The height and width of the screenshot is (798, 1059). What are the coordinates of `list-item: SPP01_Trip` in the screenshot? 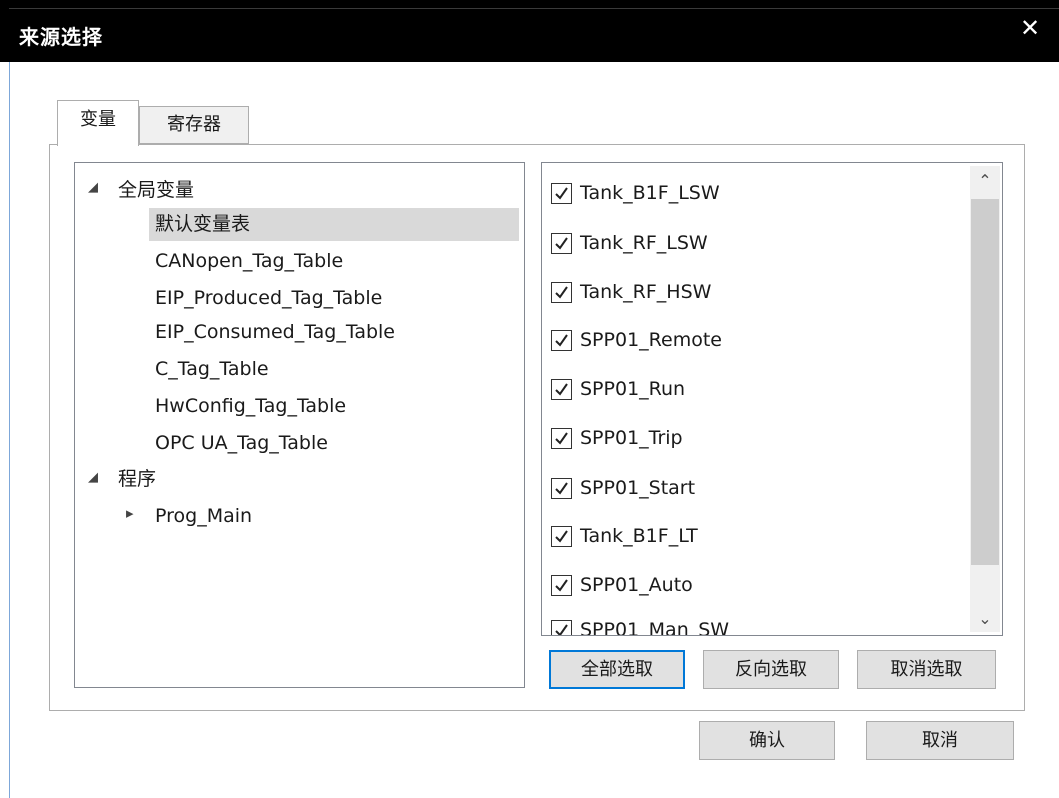 It's located at (617, 438).